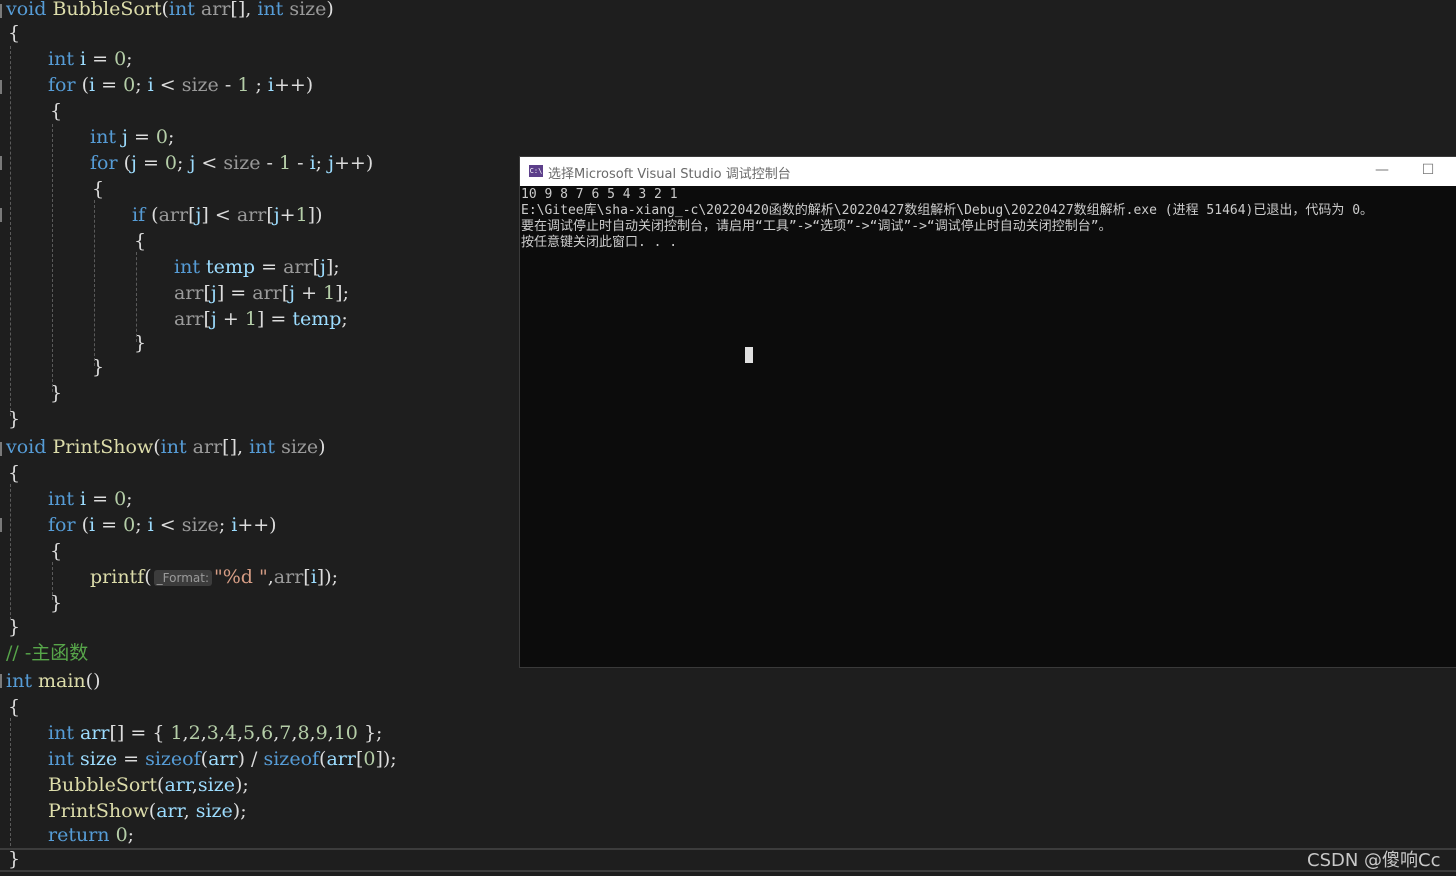  I want to click on code-line: void PrintShow(int arr[], int size), so click(166, 447).